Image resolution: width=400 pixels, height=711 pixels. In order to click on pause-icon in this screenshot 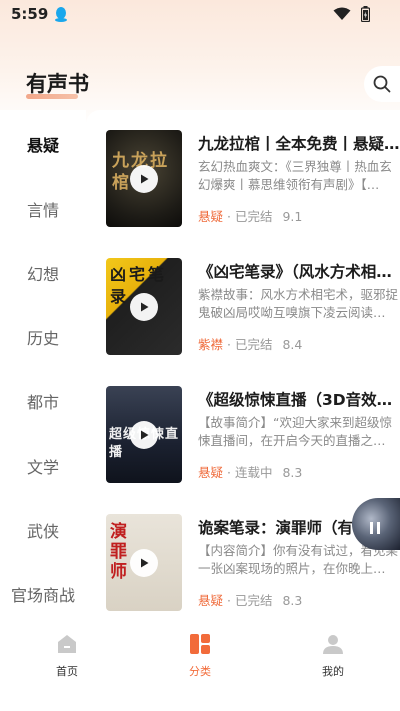, I will do `click(371, 528)`.